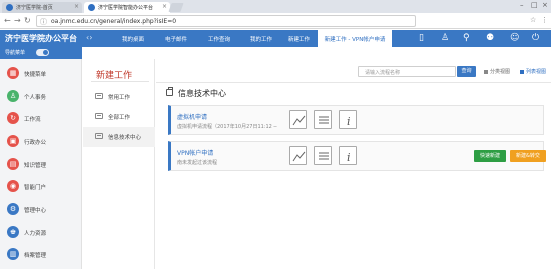 The width and height of the screenshot is (551, 269). I want to click on workflow-card-vpn: VPN帐户申请 南未发起过该流程 i 快速新建 新建&转交, so click(357, 156).